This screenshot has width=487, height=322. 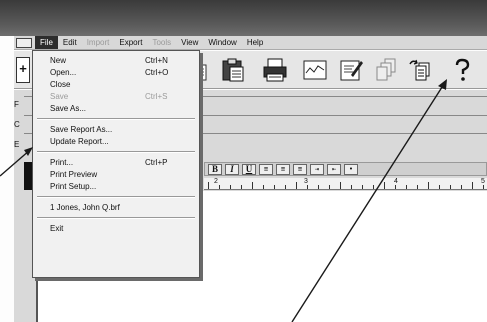 I want to click on ruler-number: 5, so click(x=483, y=181).